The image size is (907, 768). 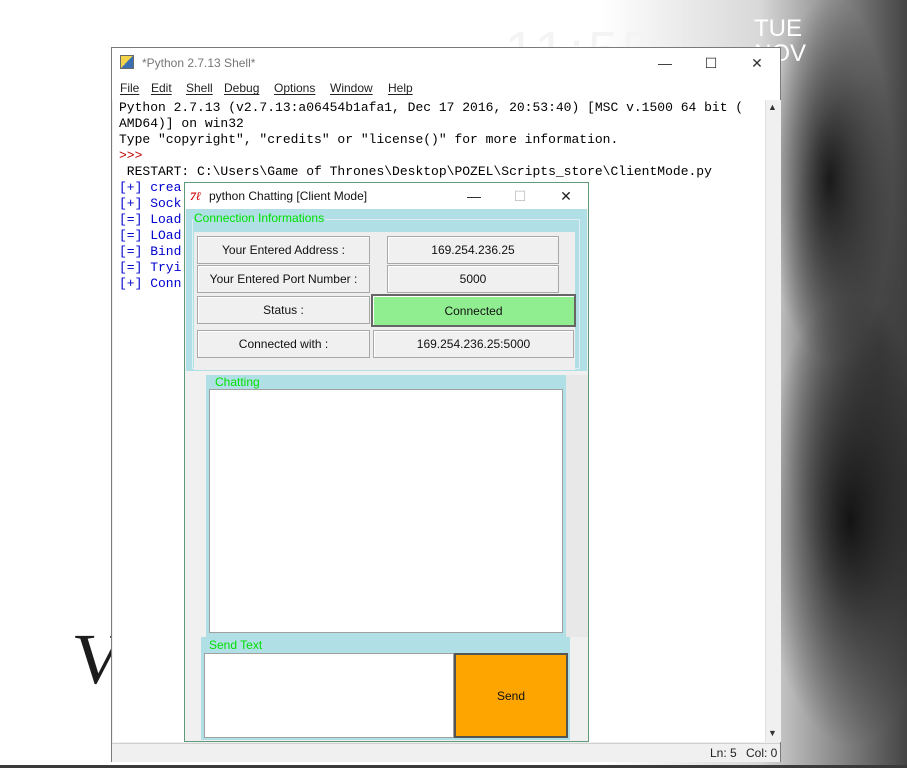 What do you see at coordinates (473, 250) in the screenshot?
I see `address-value: 169.254.236.25` at bounding box center [473, 250].